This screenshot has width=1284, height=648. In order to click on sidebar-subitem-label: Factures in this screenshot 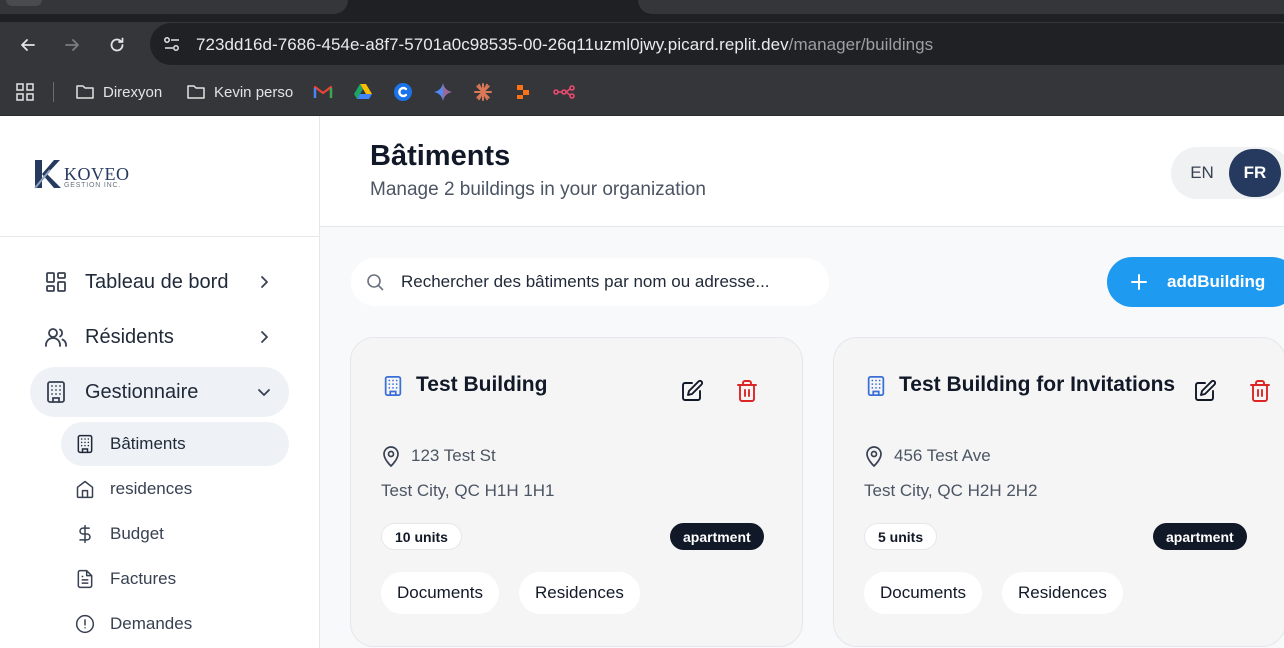, I will do `click(143, 578)`.